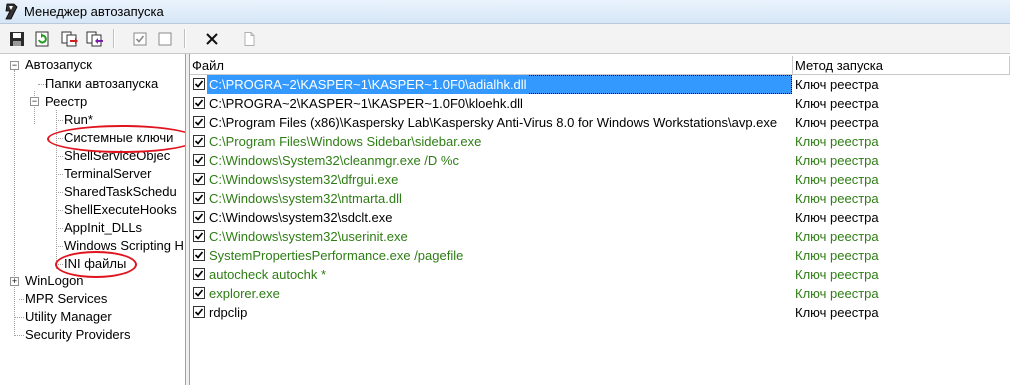 This screenshot has height=385, width=1010. Describe the element at coordinates (491, 198) in the screenshot. I see `file-cell: C:\Windows\system32\ntmarta.dll` at that location.